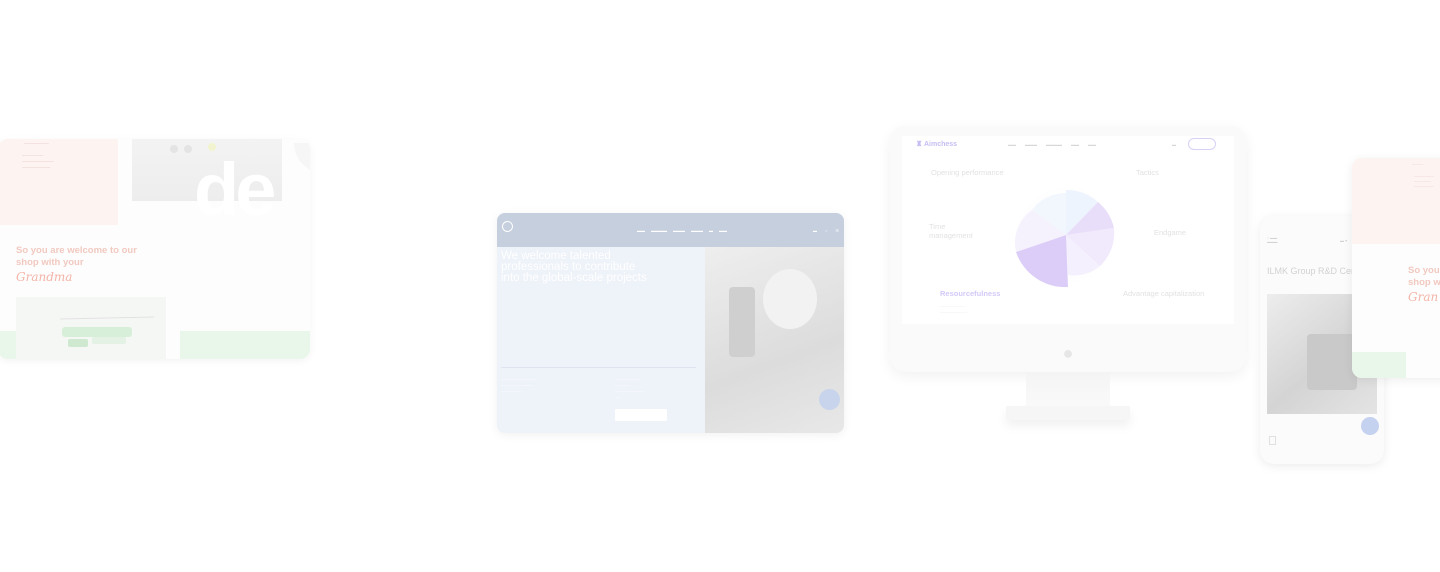 Image resolution: width=1440 pixels, height=572 pixels. I want to click on document-icon, so click(1272, 440).